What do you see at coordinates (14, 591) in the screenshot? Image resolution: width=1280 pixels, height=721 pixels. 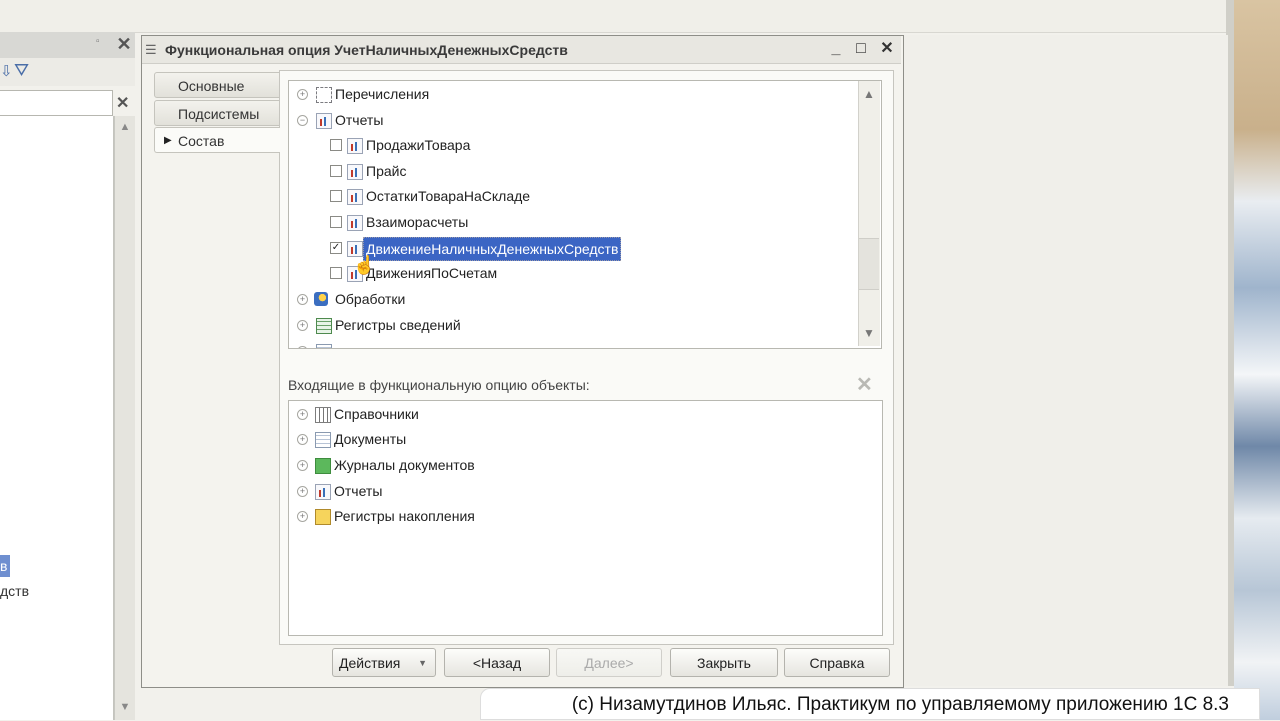 I see `left-panel-item: дств` at bounding box center [14, 591].